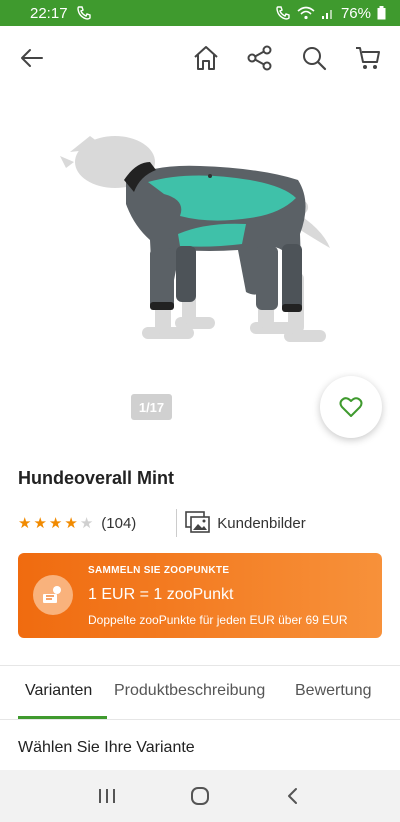  What do you see at coordinates (260, 58) in the screenshot?
I see `share-icon` at bounding box center [260, 58].